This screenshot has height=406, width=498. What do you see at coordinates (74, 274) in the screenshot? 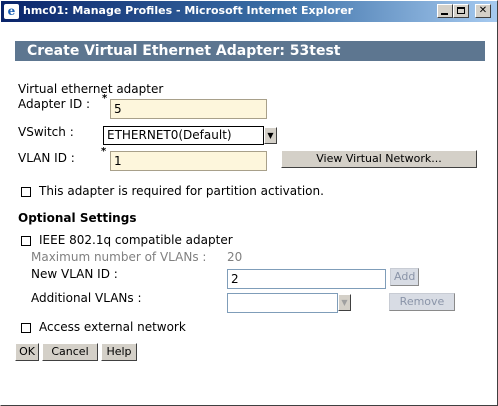
I see `new-vlan-id-label: New VLAN ID :` at bounding box center [74, 274].